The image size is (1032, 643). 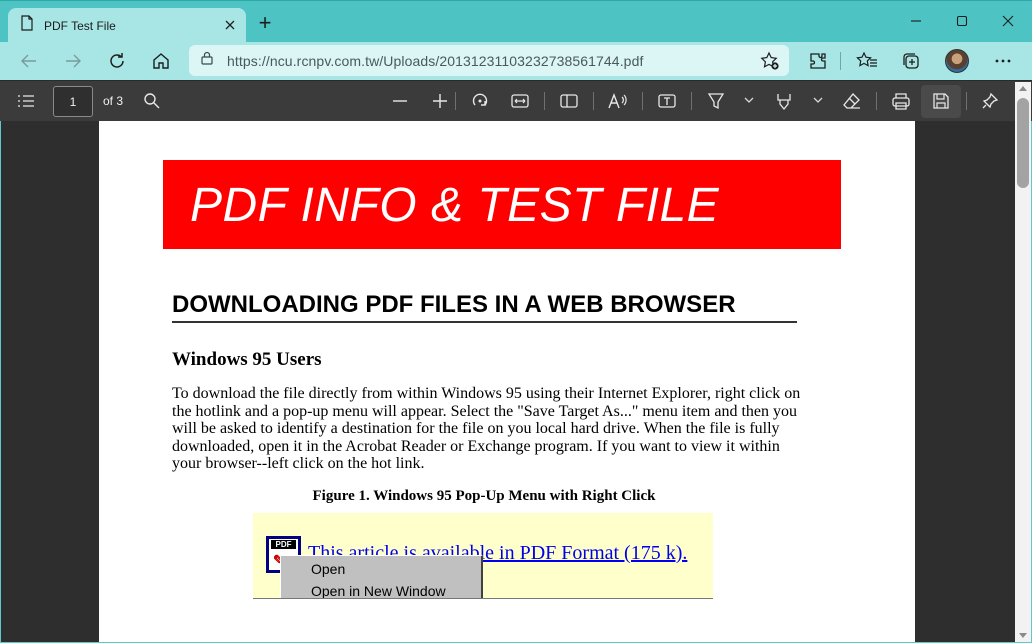 What do you see at coordinates (916, 21) in the screenshot?
I see `minimize-icon` at bounding box center [916, 21].